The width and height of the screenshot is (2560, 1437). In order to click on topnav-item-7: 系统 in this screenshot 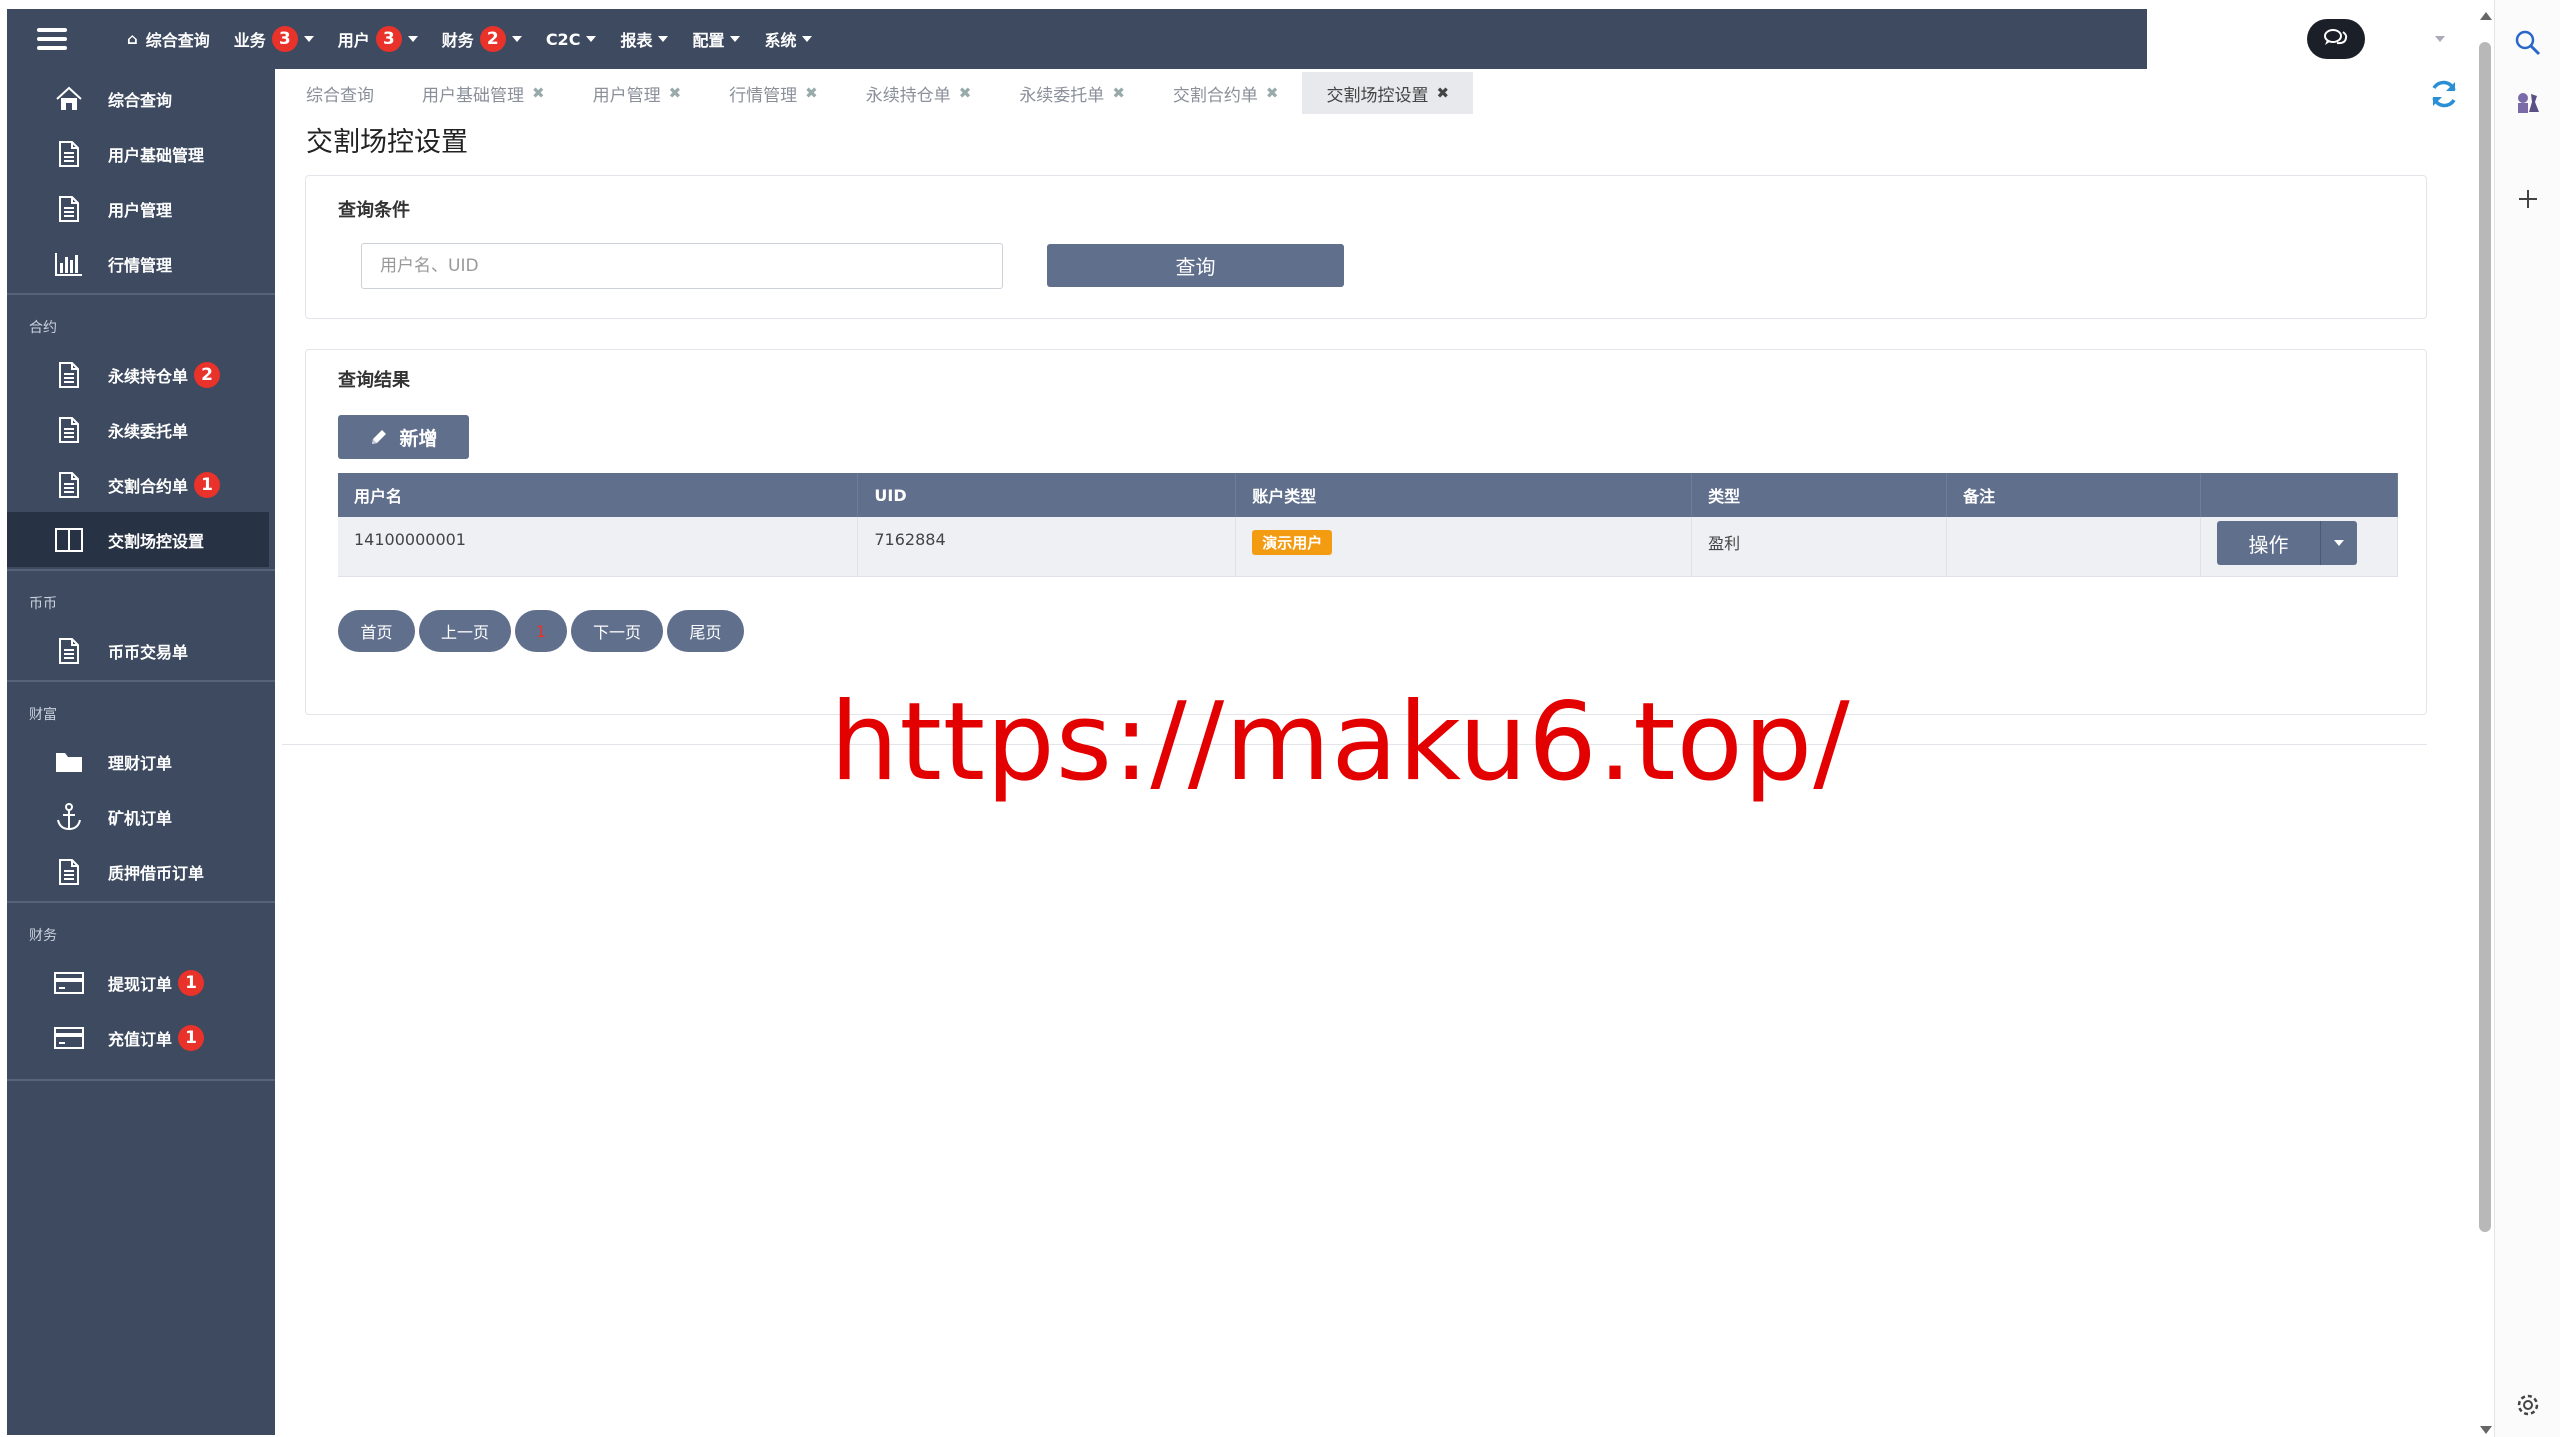, I will do `click(788, 39)`.